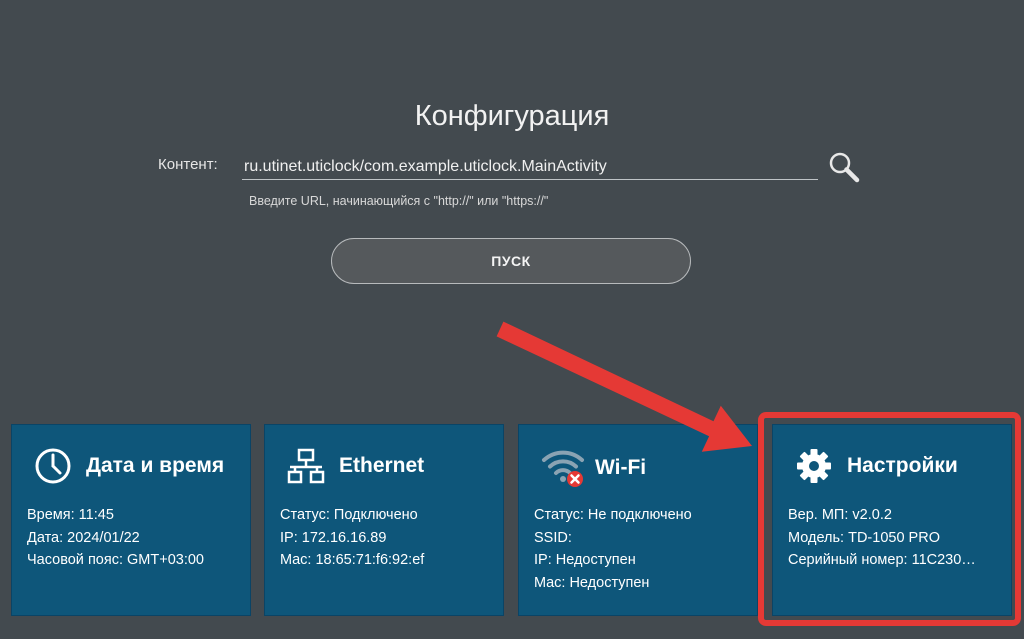 The image size is (1024, 639). I want to click on tile-datetime-title: Дата и время, so click(155, 465).